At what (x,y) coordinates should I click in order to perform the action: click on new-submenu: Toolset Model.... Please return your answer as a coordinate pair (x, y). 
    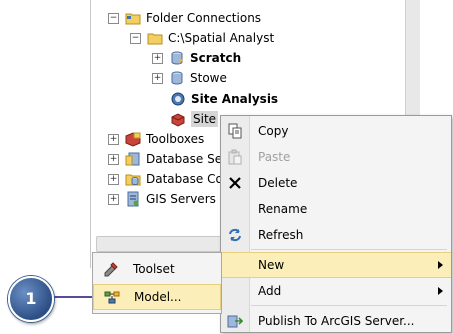
    Looking at the image, I should click on (157, 283).